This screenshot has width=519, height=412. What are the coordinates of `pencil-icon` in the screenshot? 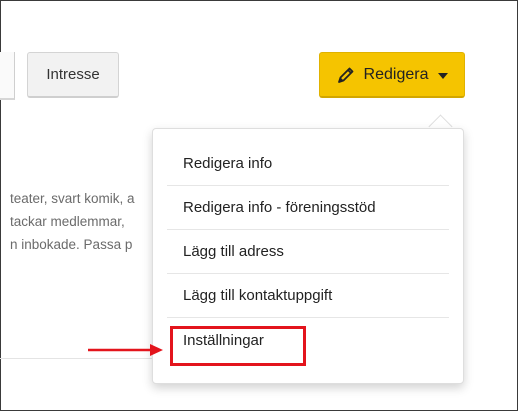 It's located at (346, 75).